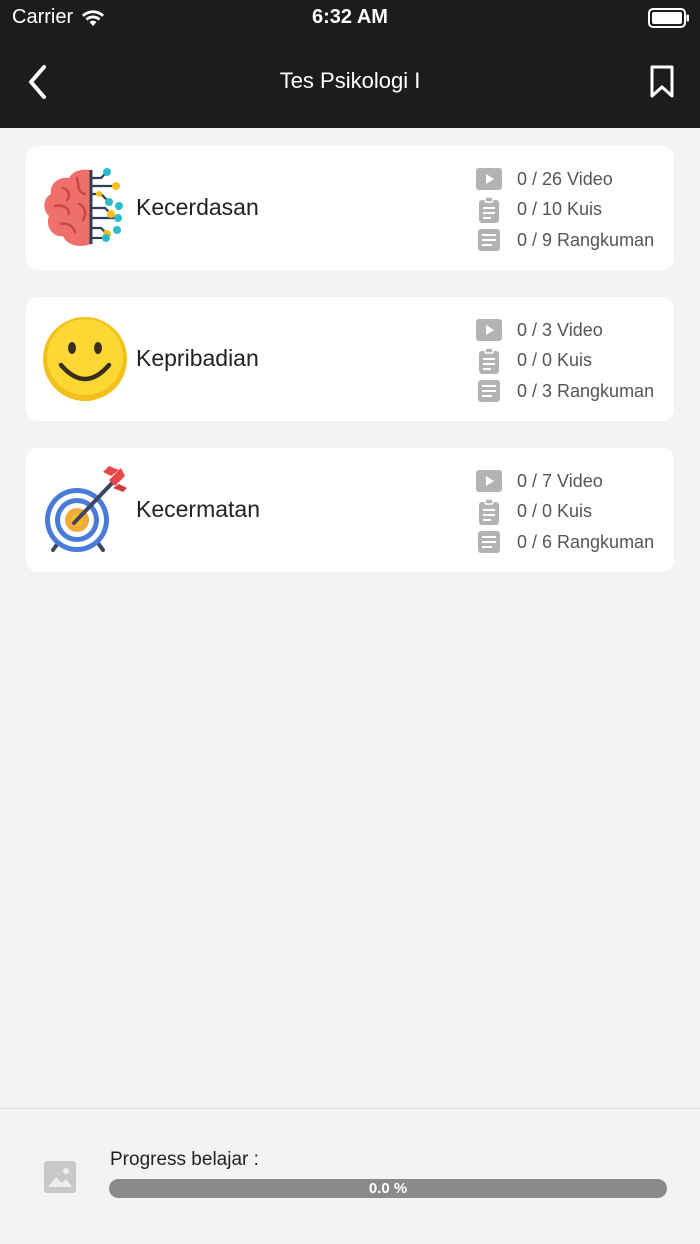  Describe the element at coordinates (60, 1177) in the screenshot. I see `image-placeholder-icon` at that location.